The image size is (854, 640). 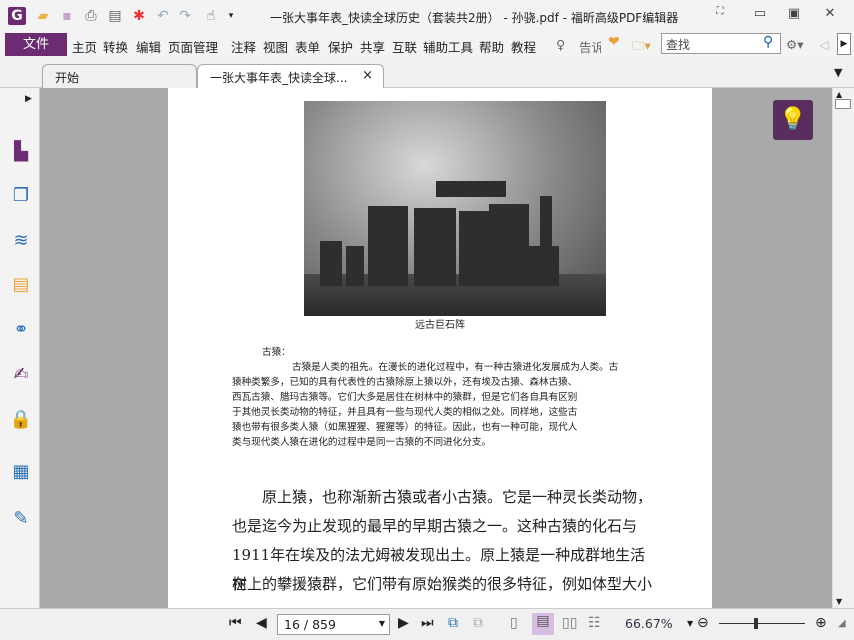 What do you see at coordinates (703, 623) in the screenshot?
I see `zoom-out-icon: ⊖` at bounding box center [703, 623].